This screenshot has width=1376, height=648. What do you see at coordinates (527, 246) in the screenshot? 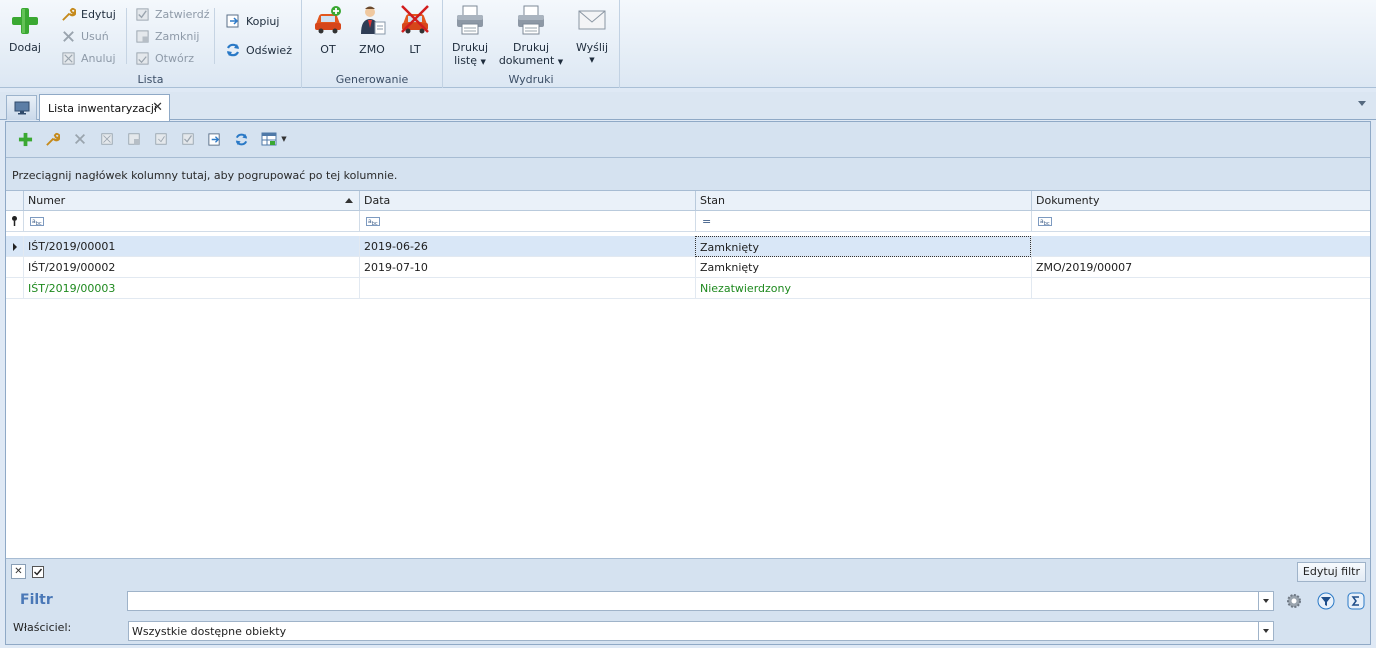
I see `cell-data: 2019-06-26` at bounding box center [527, 246].